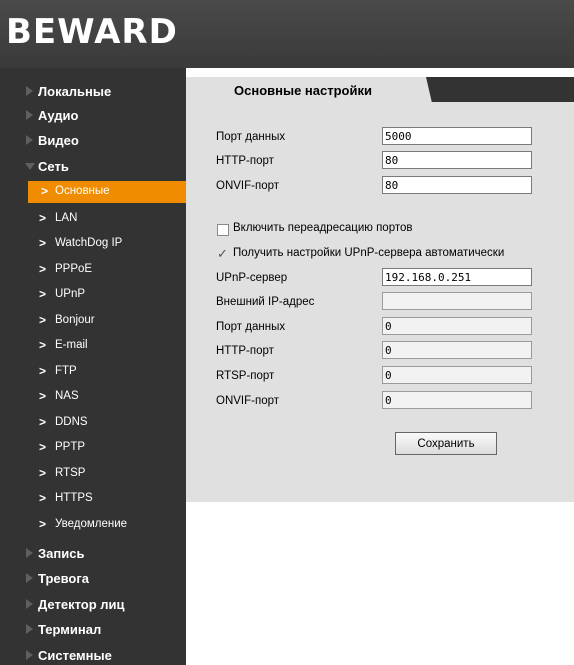 Image resolution: width=574 pixels, height=665 pixels. What do you see at coordinates (58, 140) in the screenshot?
I see `nav-label: Видео` at bounding box center [58, 140].